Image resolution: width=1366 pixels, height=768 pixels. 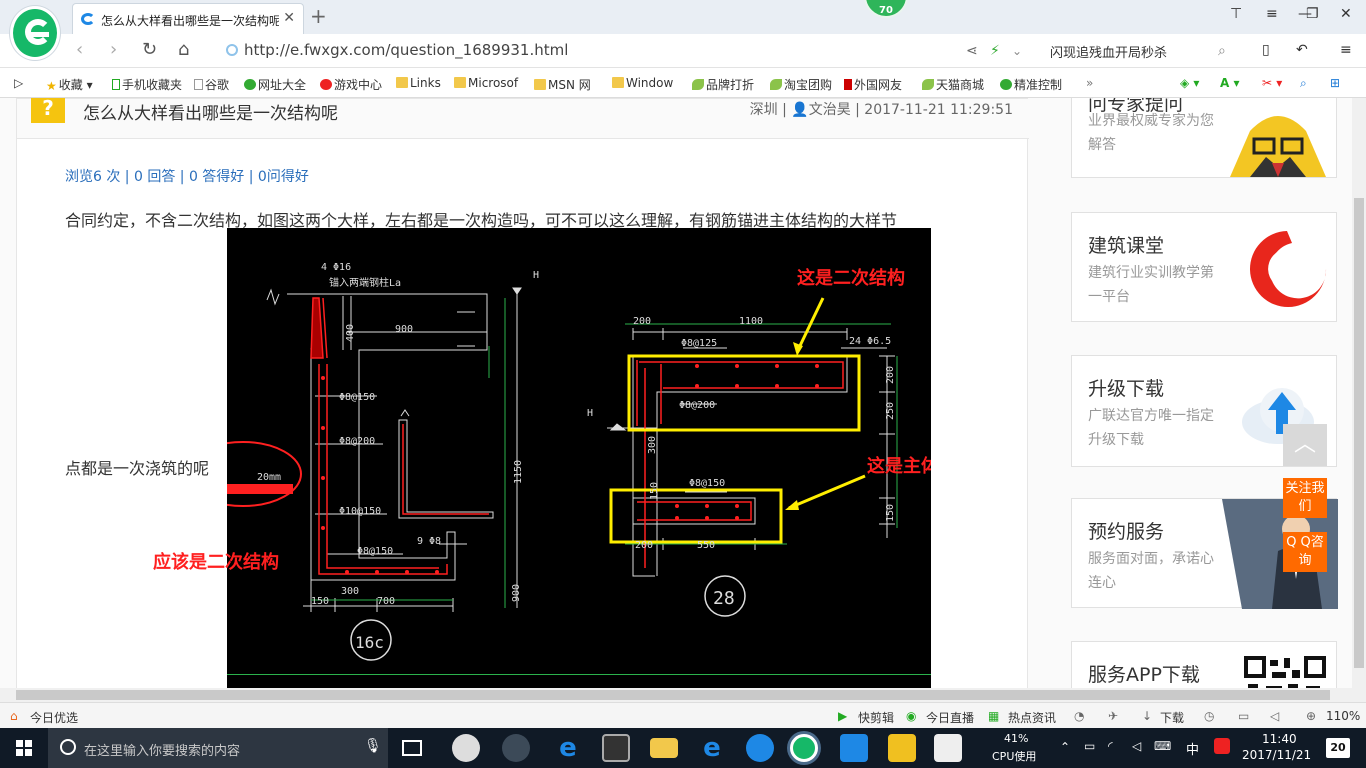 What do you see at coordinates (886, 9) in the screenshot?
I see `notification-badge: 70` at bounding box center [886, 9].